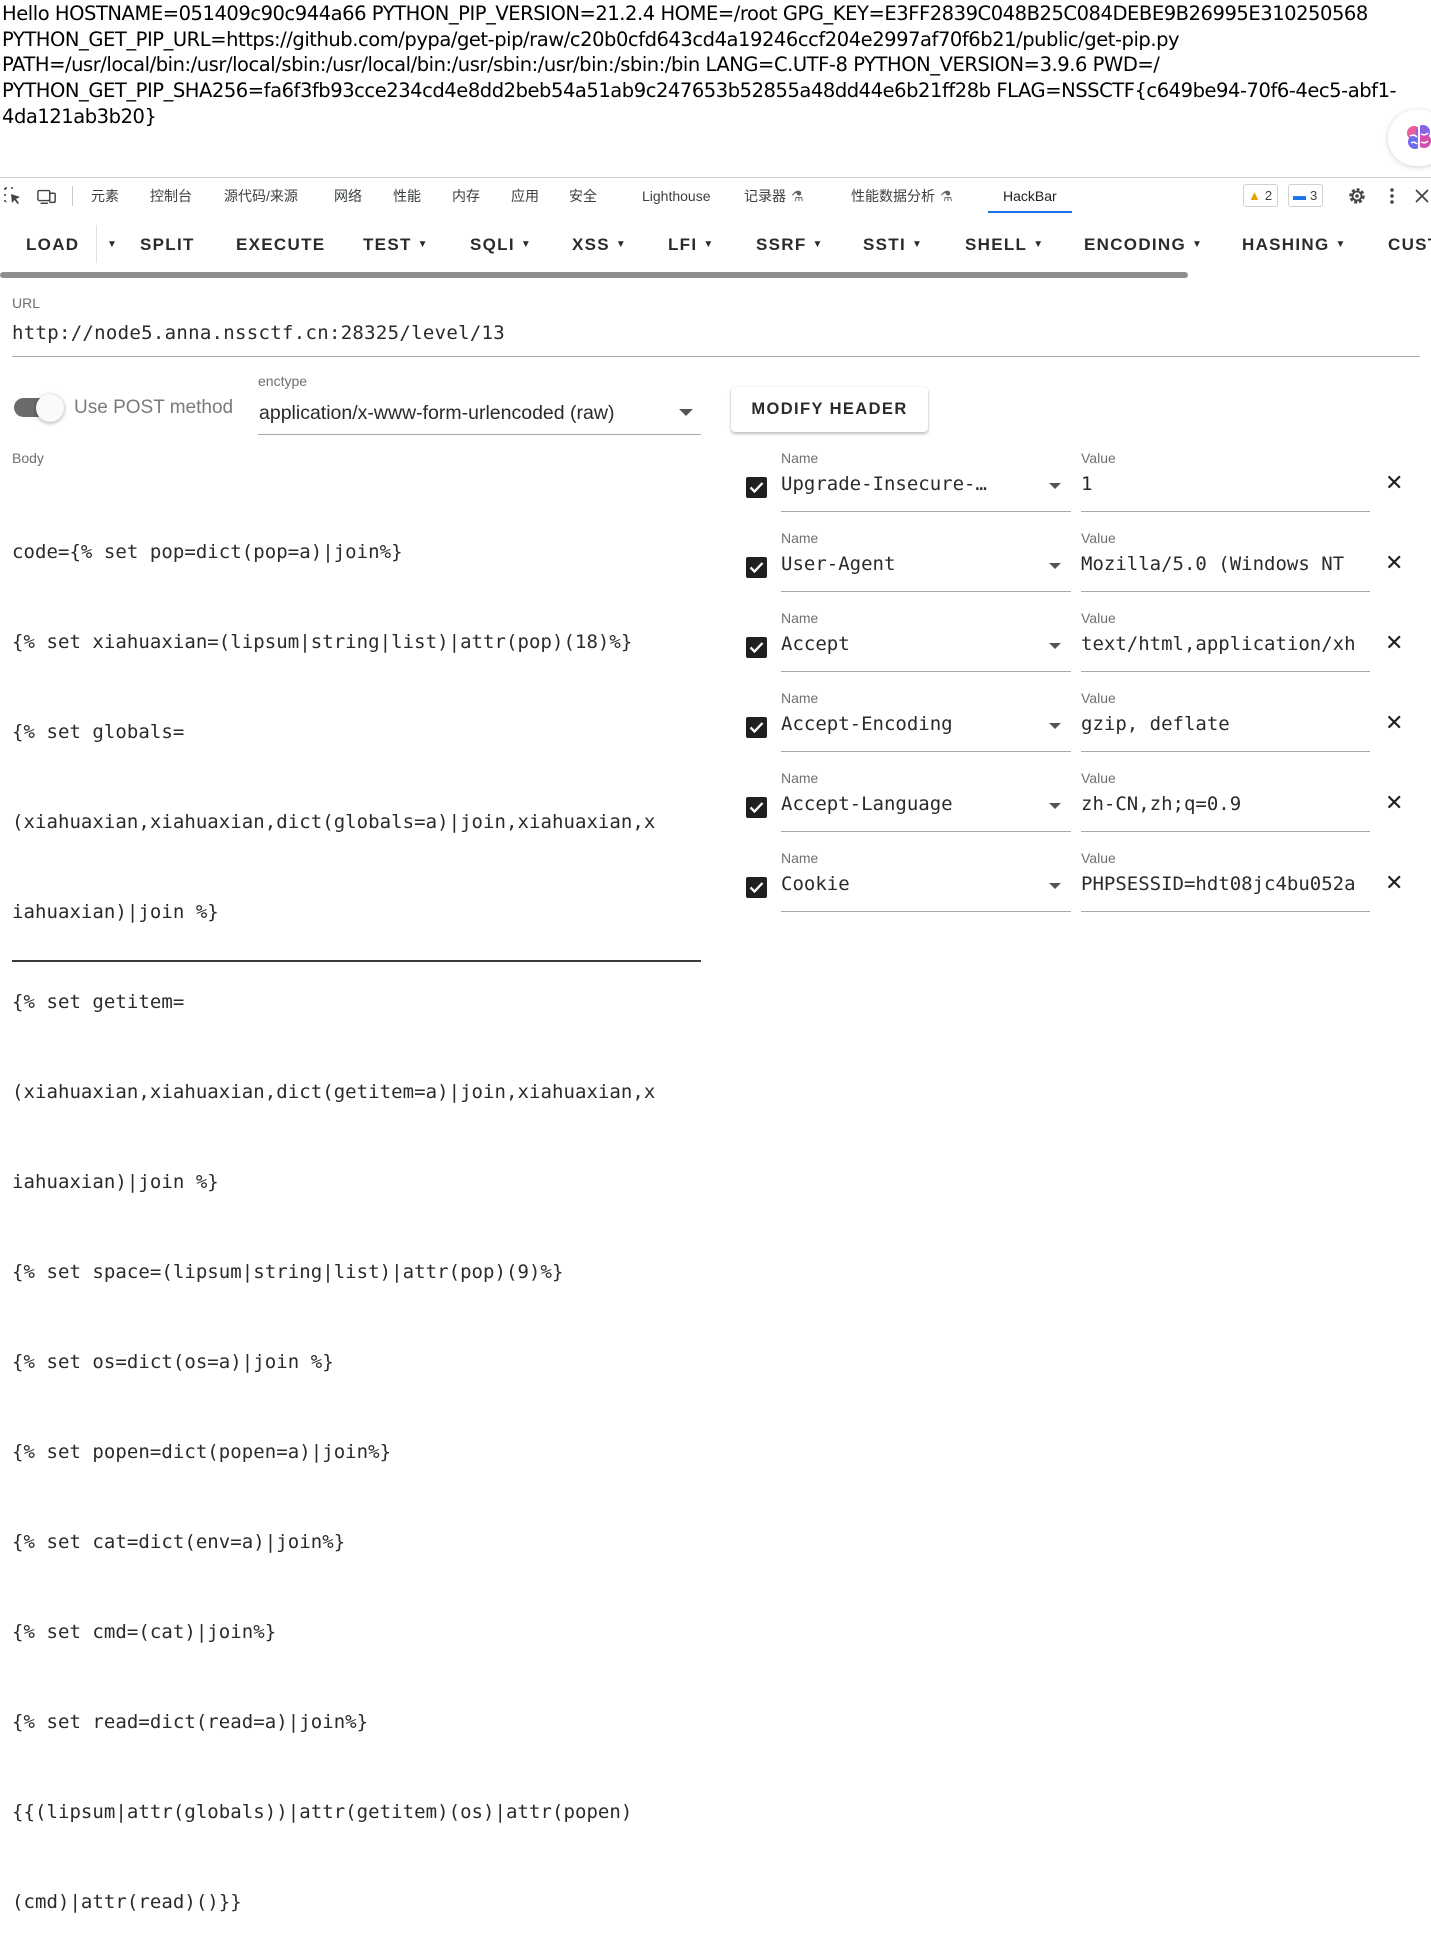  Describe the element at coordinates (492, 244) in the screenshot. I see `menu-label: SQLI` at that location.